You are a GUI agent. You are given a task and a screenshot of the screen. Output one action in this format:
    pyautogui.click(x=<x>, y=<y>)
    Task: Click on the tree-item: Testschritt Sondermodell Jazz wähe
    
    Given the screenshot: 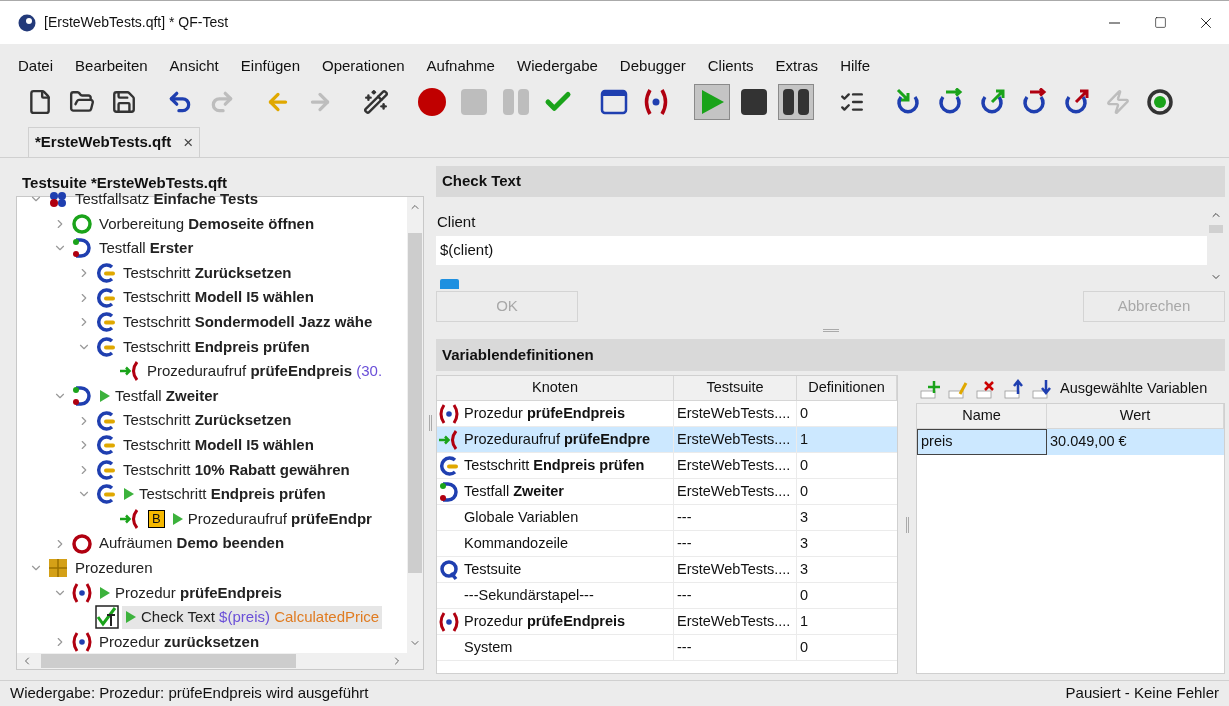 What is the action you would take?
    pyautogui.click(x=248, y=322)
    